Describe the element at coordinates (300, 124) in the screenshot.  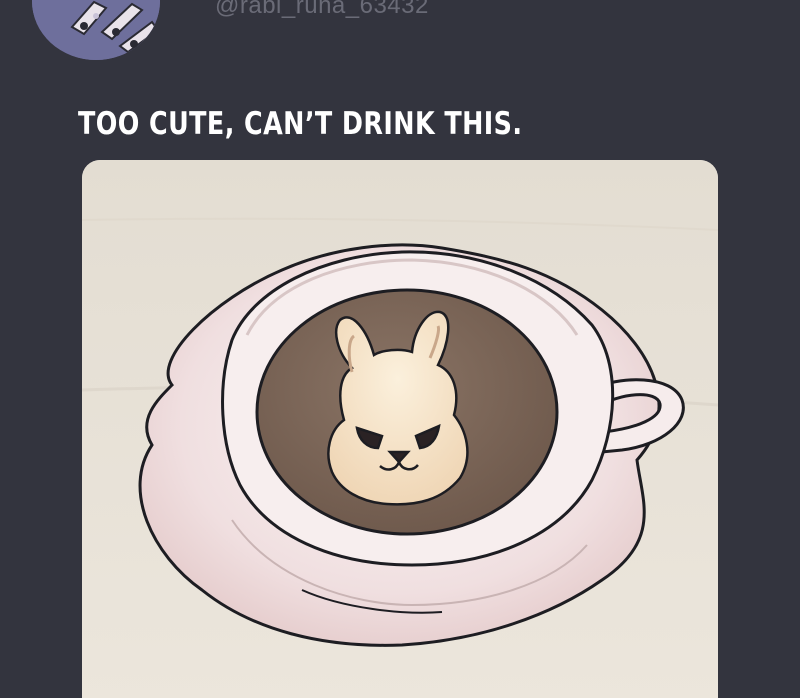
I see `post-caption: TOO CUTE, CAN’T DRINK THIS.` at that location.